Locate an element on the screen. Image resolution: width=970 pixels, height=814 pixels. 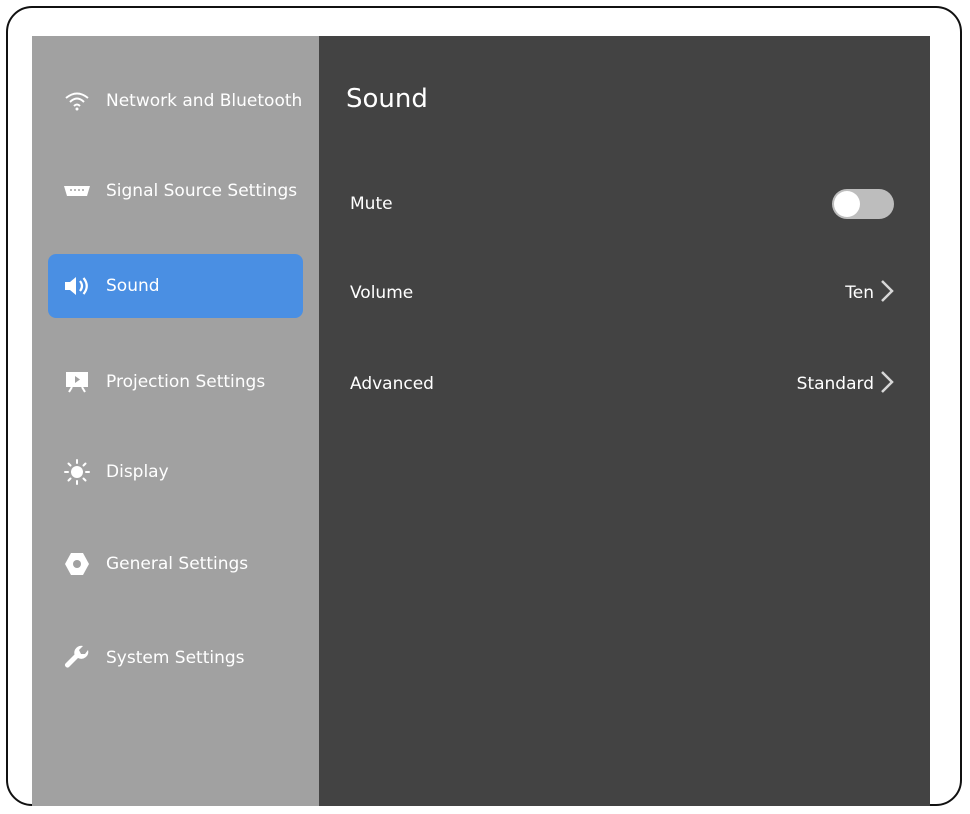
sidebar-item-display: Display is located at coordinates (175, 472).